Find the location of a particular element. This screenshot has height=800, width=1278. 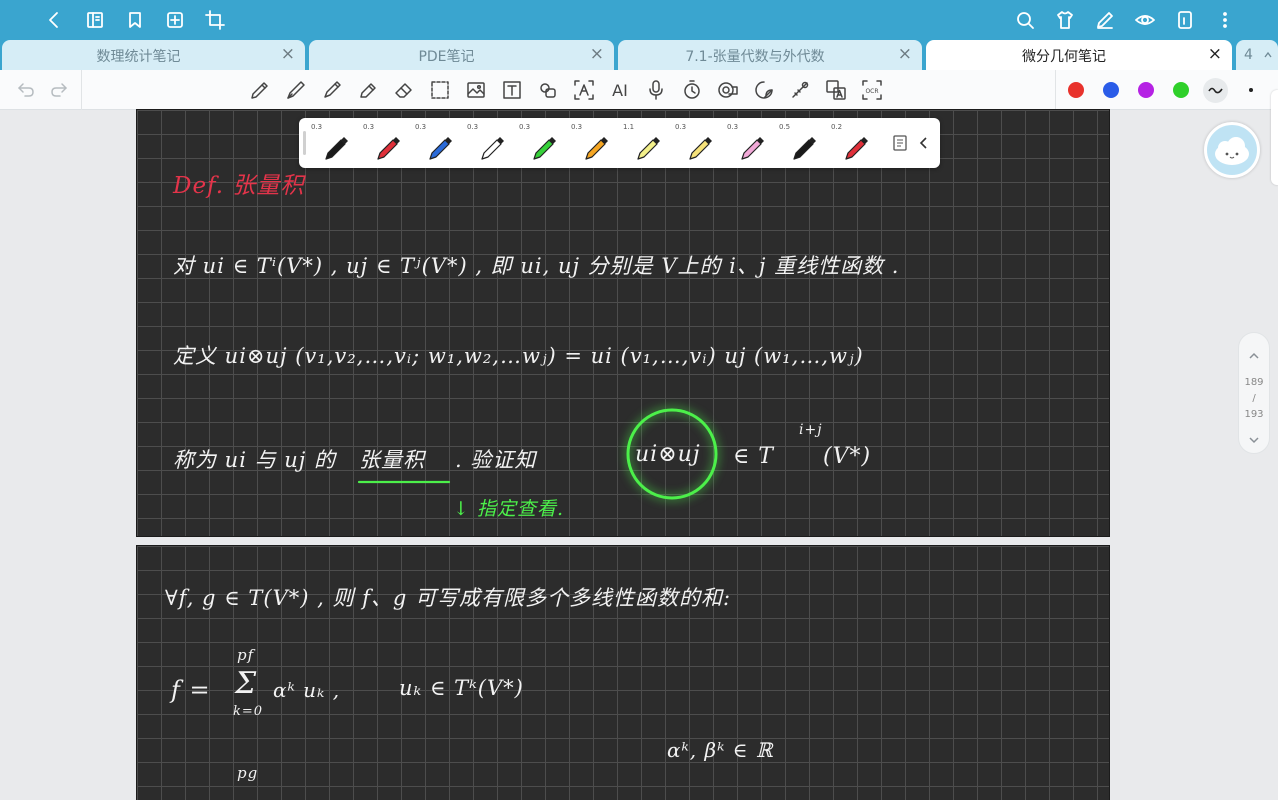

microphone-icon is located at coordinates (656, 90).